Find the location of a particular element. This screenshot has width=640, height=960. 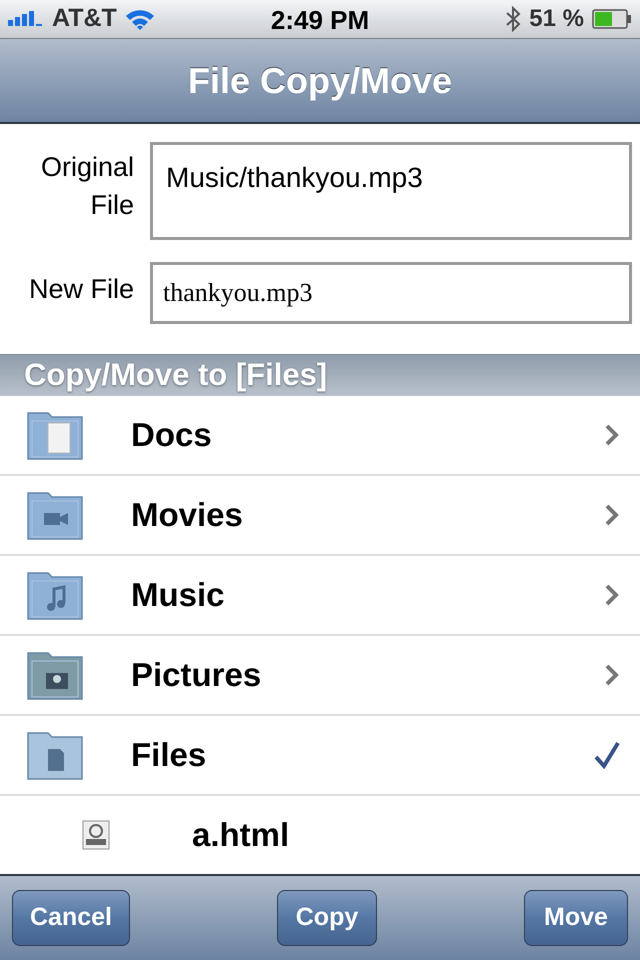

folder-row: Music is located at coordinates (320, 596).